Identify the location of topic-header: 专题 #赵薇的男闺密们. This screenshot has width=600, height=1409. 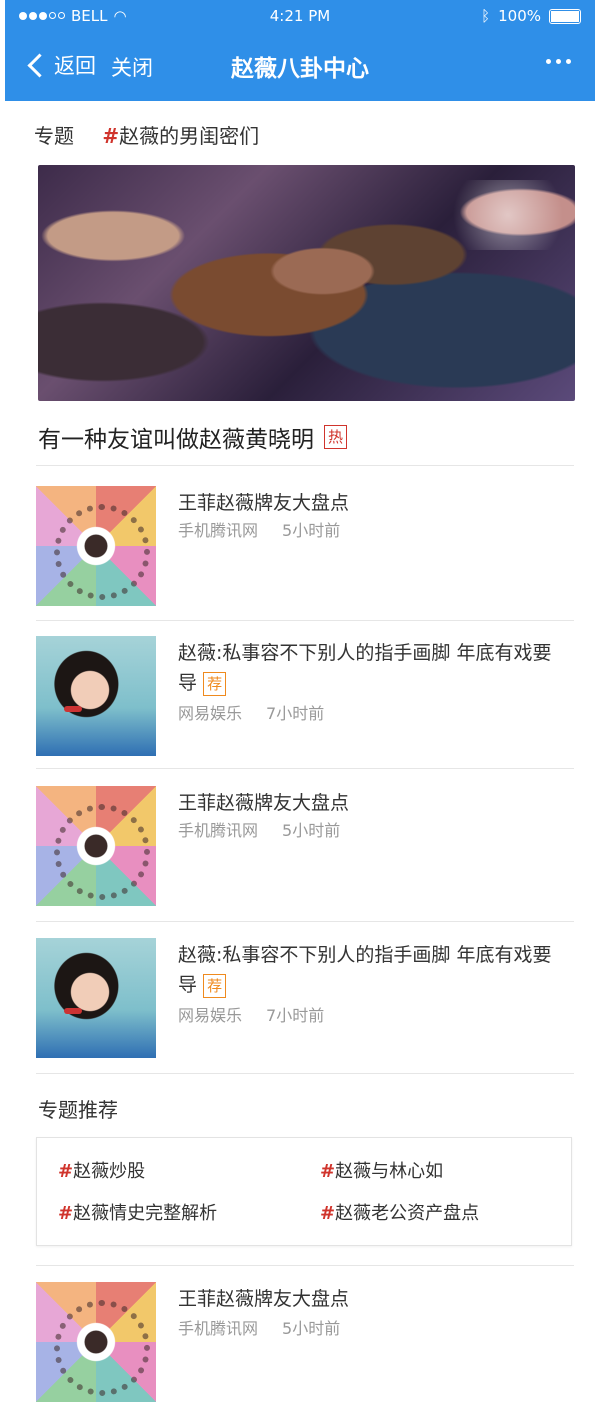
(146, 134).